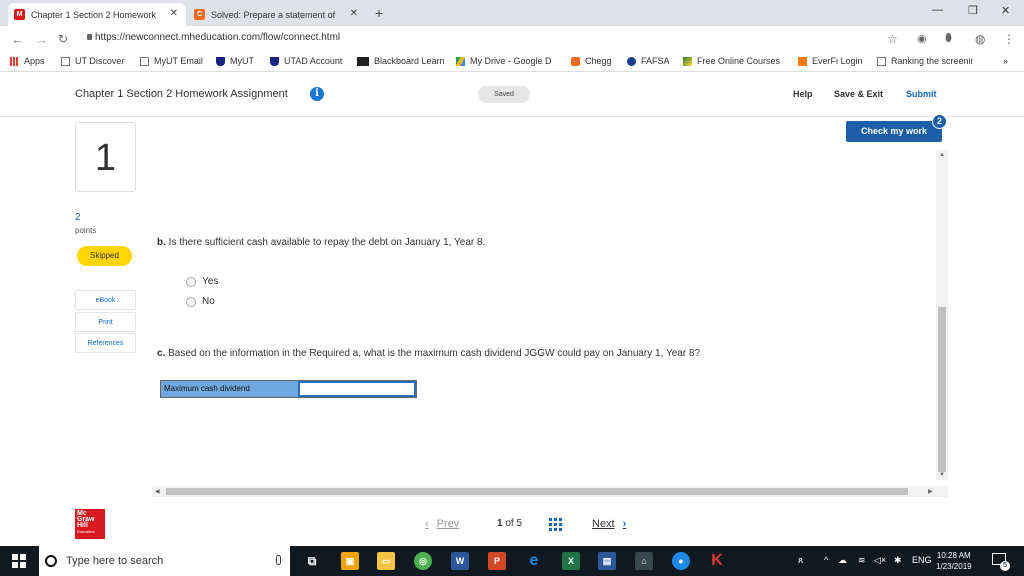 This screenshot has width=1024, height=576. I want to click on vertical-scroll-thumb, so click(942, 389).